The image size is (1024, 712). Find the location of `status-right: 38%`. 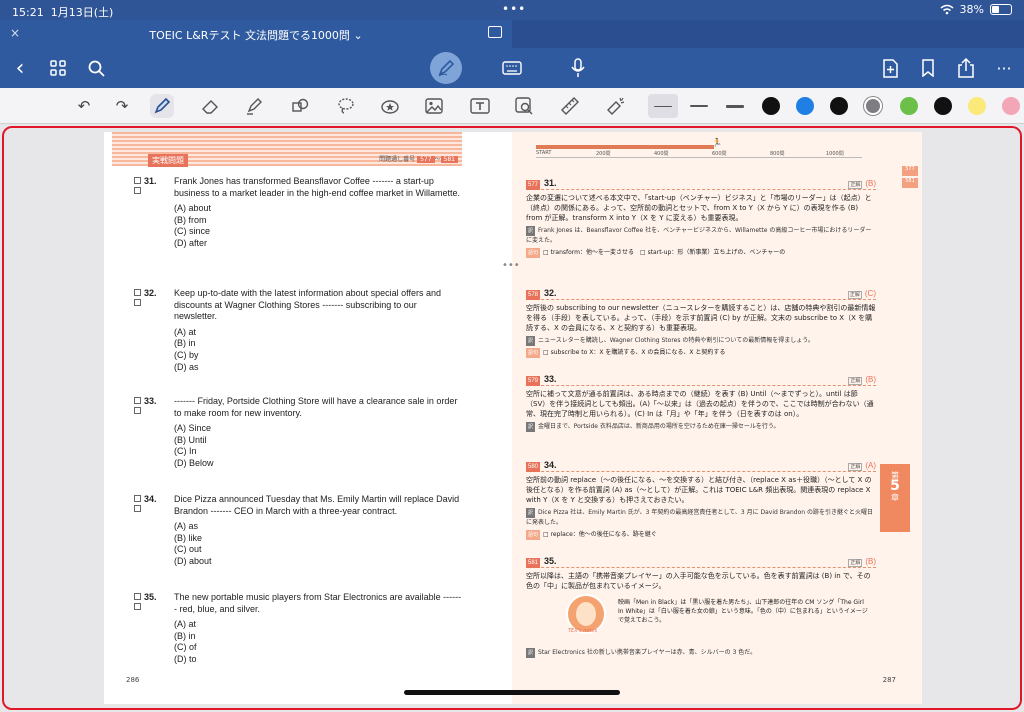

status-right: 38% is located at coordinates (976, 9).